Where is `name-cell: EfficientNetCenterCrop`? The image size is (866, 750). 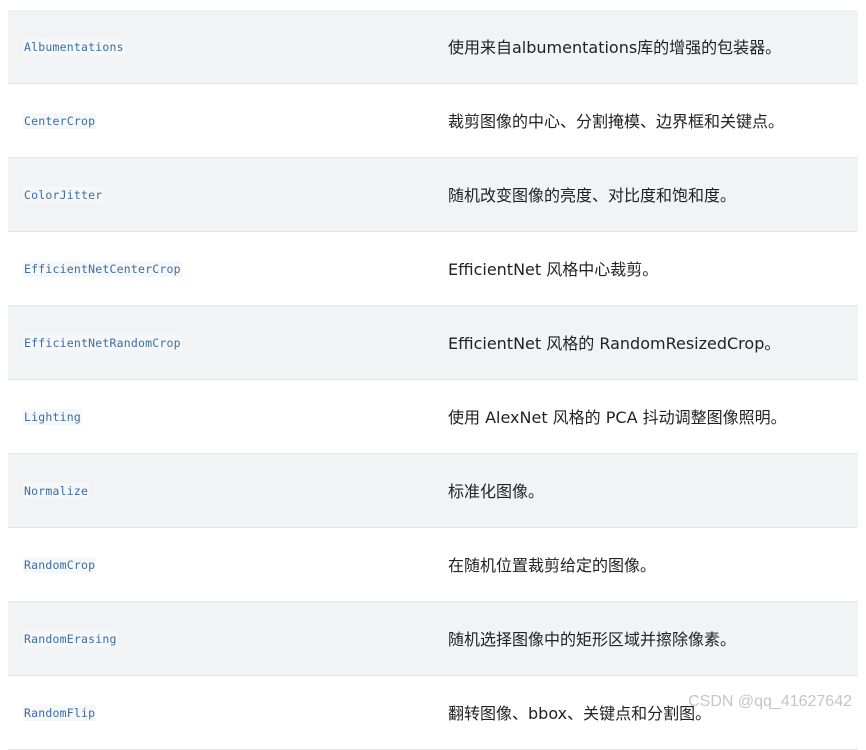 name-cell: EfficientNetCenterCrop is located at coordinates (102, 268).